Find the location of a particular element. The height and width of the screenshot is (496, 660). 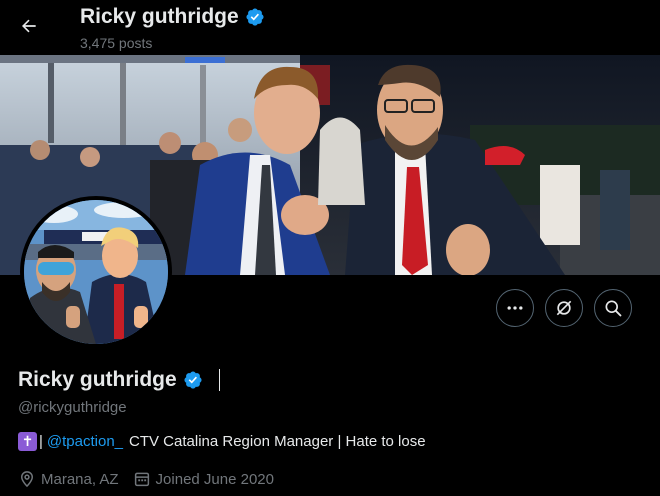

profile-display-name: Ricky guthridge is located at coordinates (97, 379).